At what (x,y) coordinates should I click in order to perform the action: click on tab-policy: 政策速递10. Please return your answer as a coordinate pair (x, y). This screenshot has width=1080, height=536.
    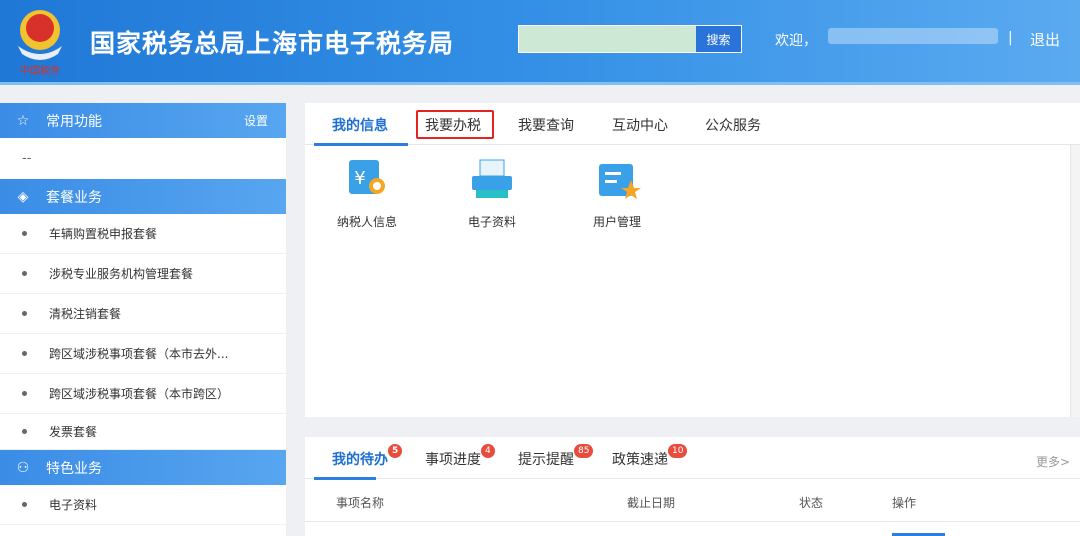
    Looking at the image, I should click on (650, 456).